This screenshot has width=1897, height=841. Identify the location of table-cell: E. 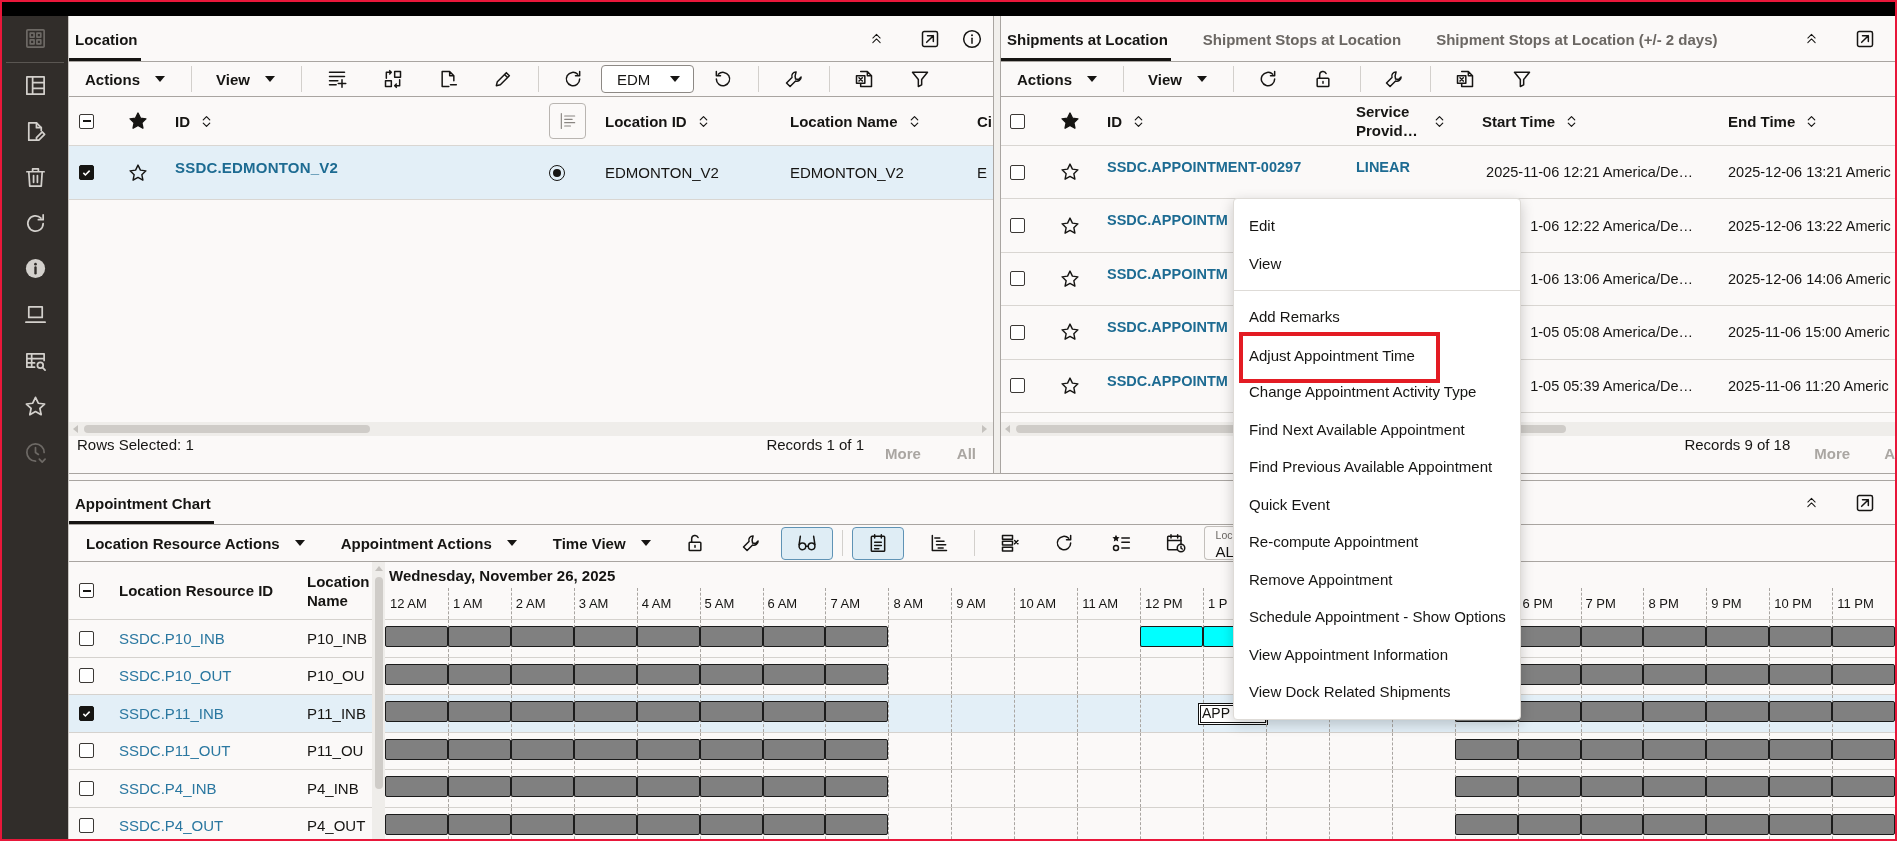
(982, 172).